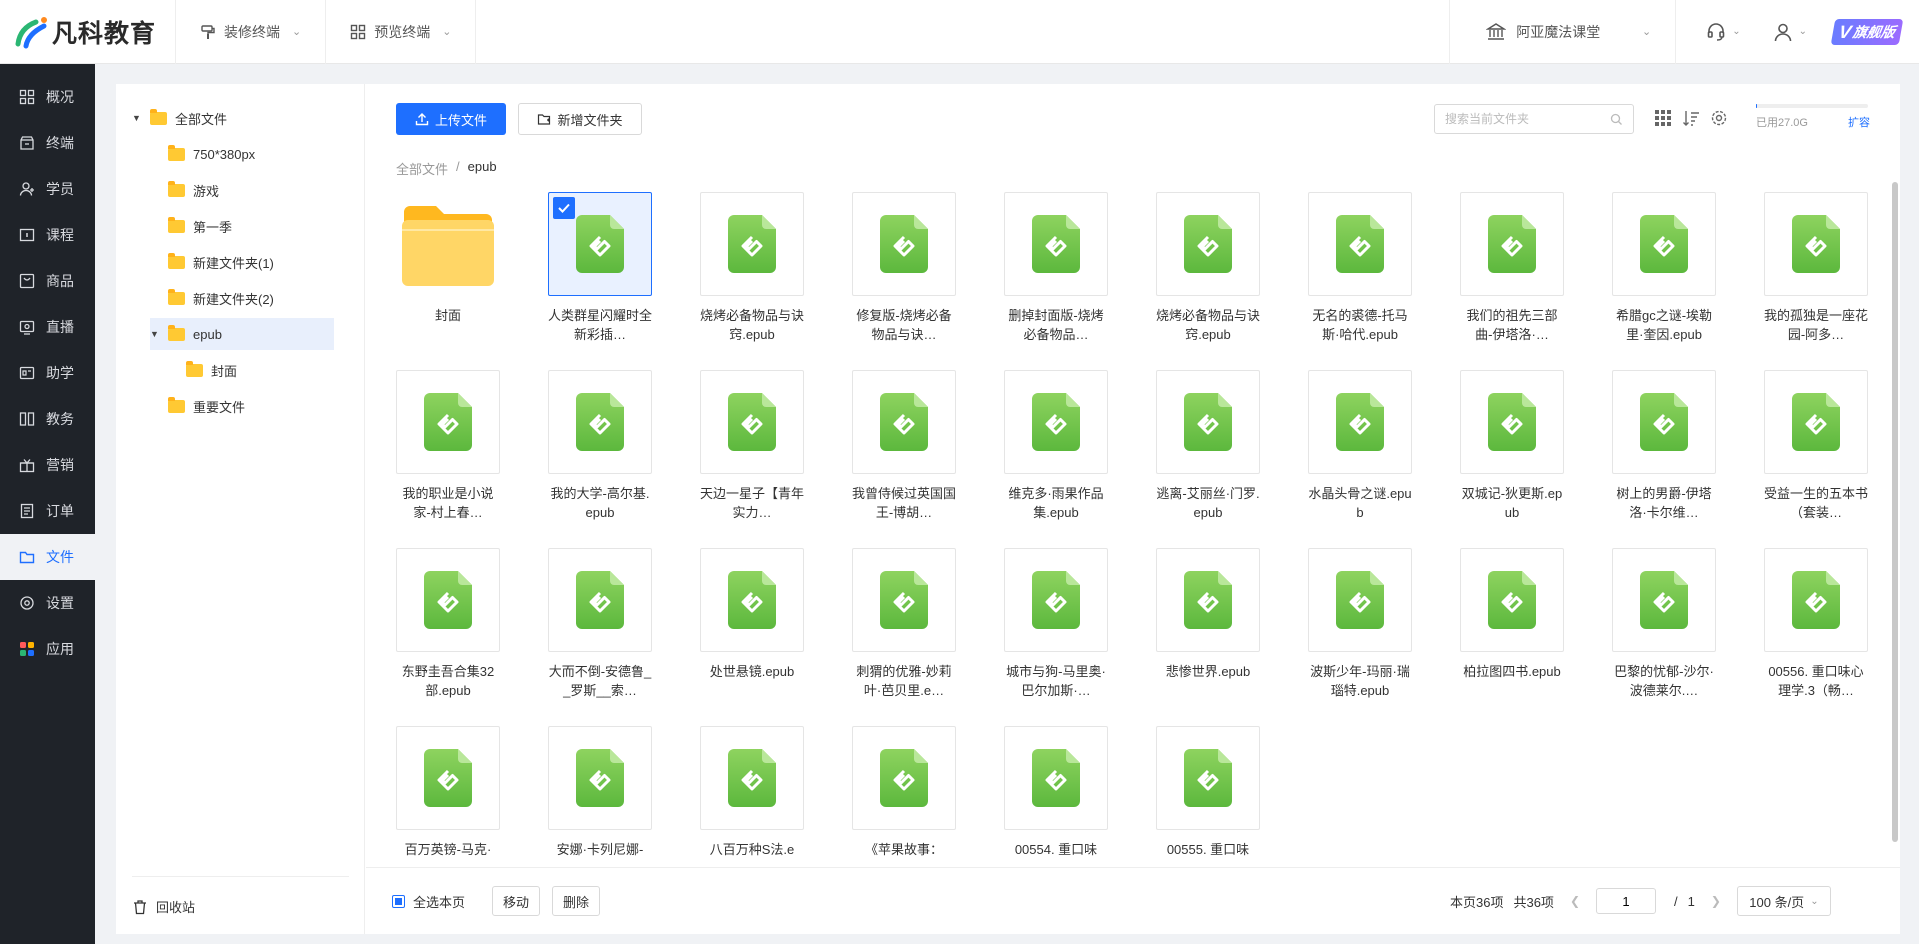 The image size is (1919, 944). I want to click on upload-file-button: 上传文件, so click(451, 119).